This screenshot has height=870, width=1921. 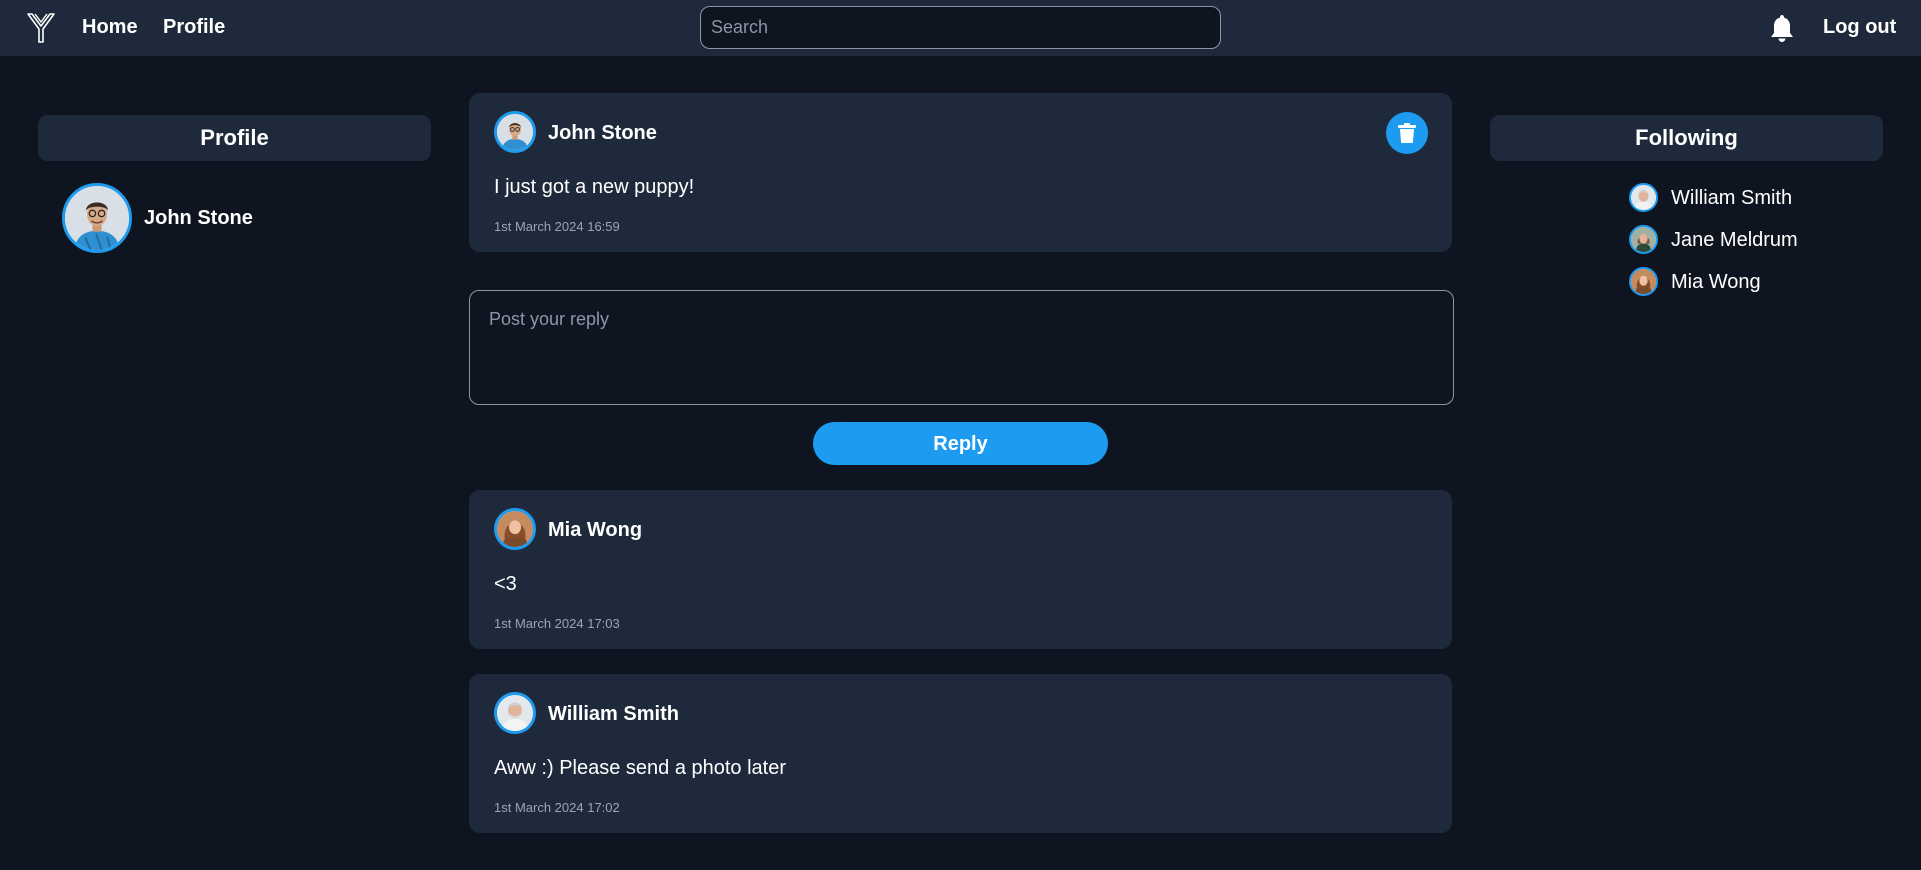 I want to click on top-navbar: Home Profile Log out, so click(x=960, y=28).